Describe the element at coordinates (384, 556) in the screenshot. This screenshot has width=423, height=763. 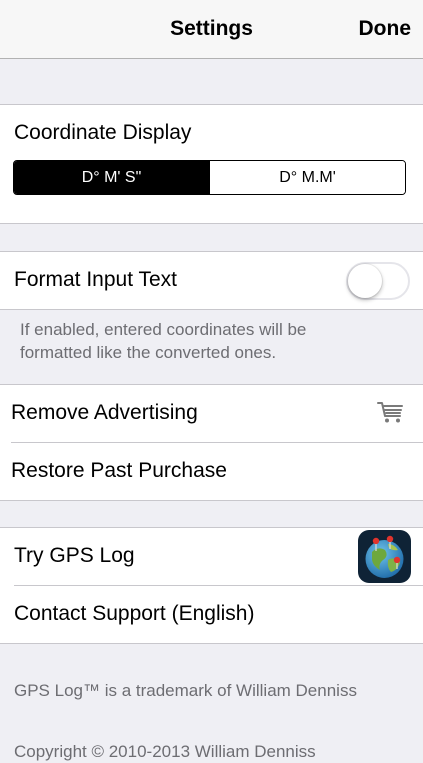
I see `gps-log-app-icon` at that location.